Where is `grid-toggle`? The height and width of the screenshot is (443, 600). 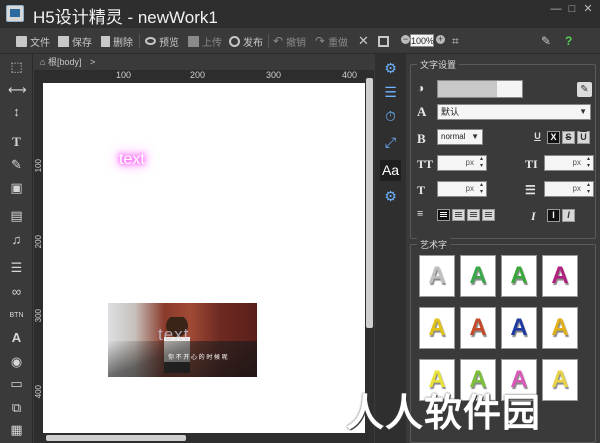 grid-toggle is located at coordinates (385, 41).